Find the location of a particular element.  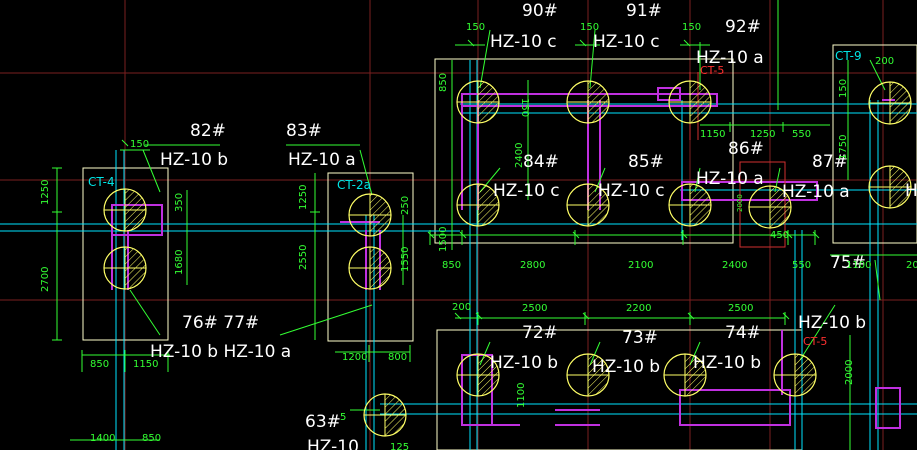

dim-5: 5 is located at coordinates (343, 417).